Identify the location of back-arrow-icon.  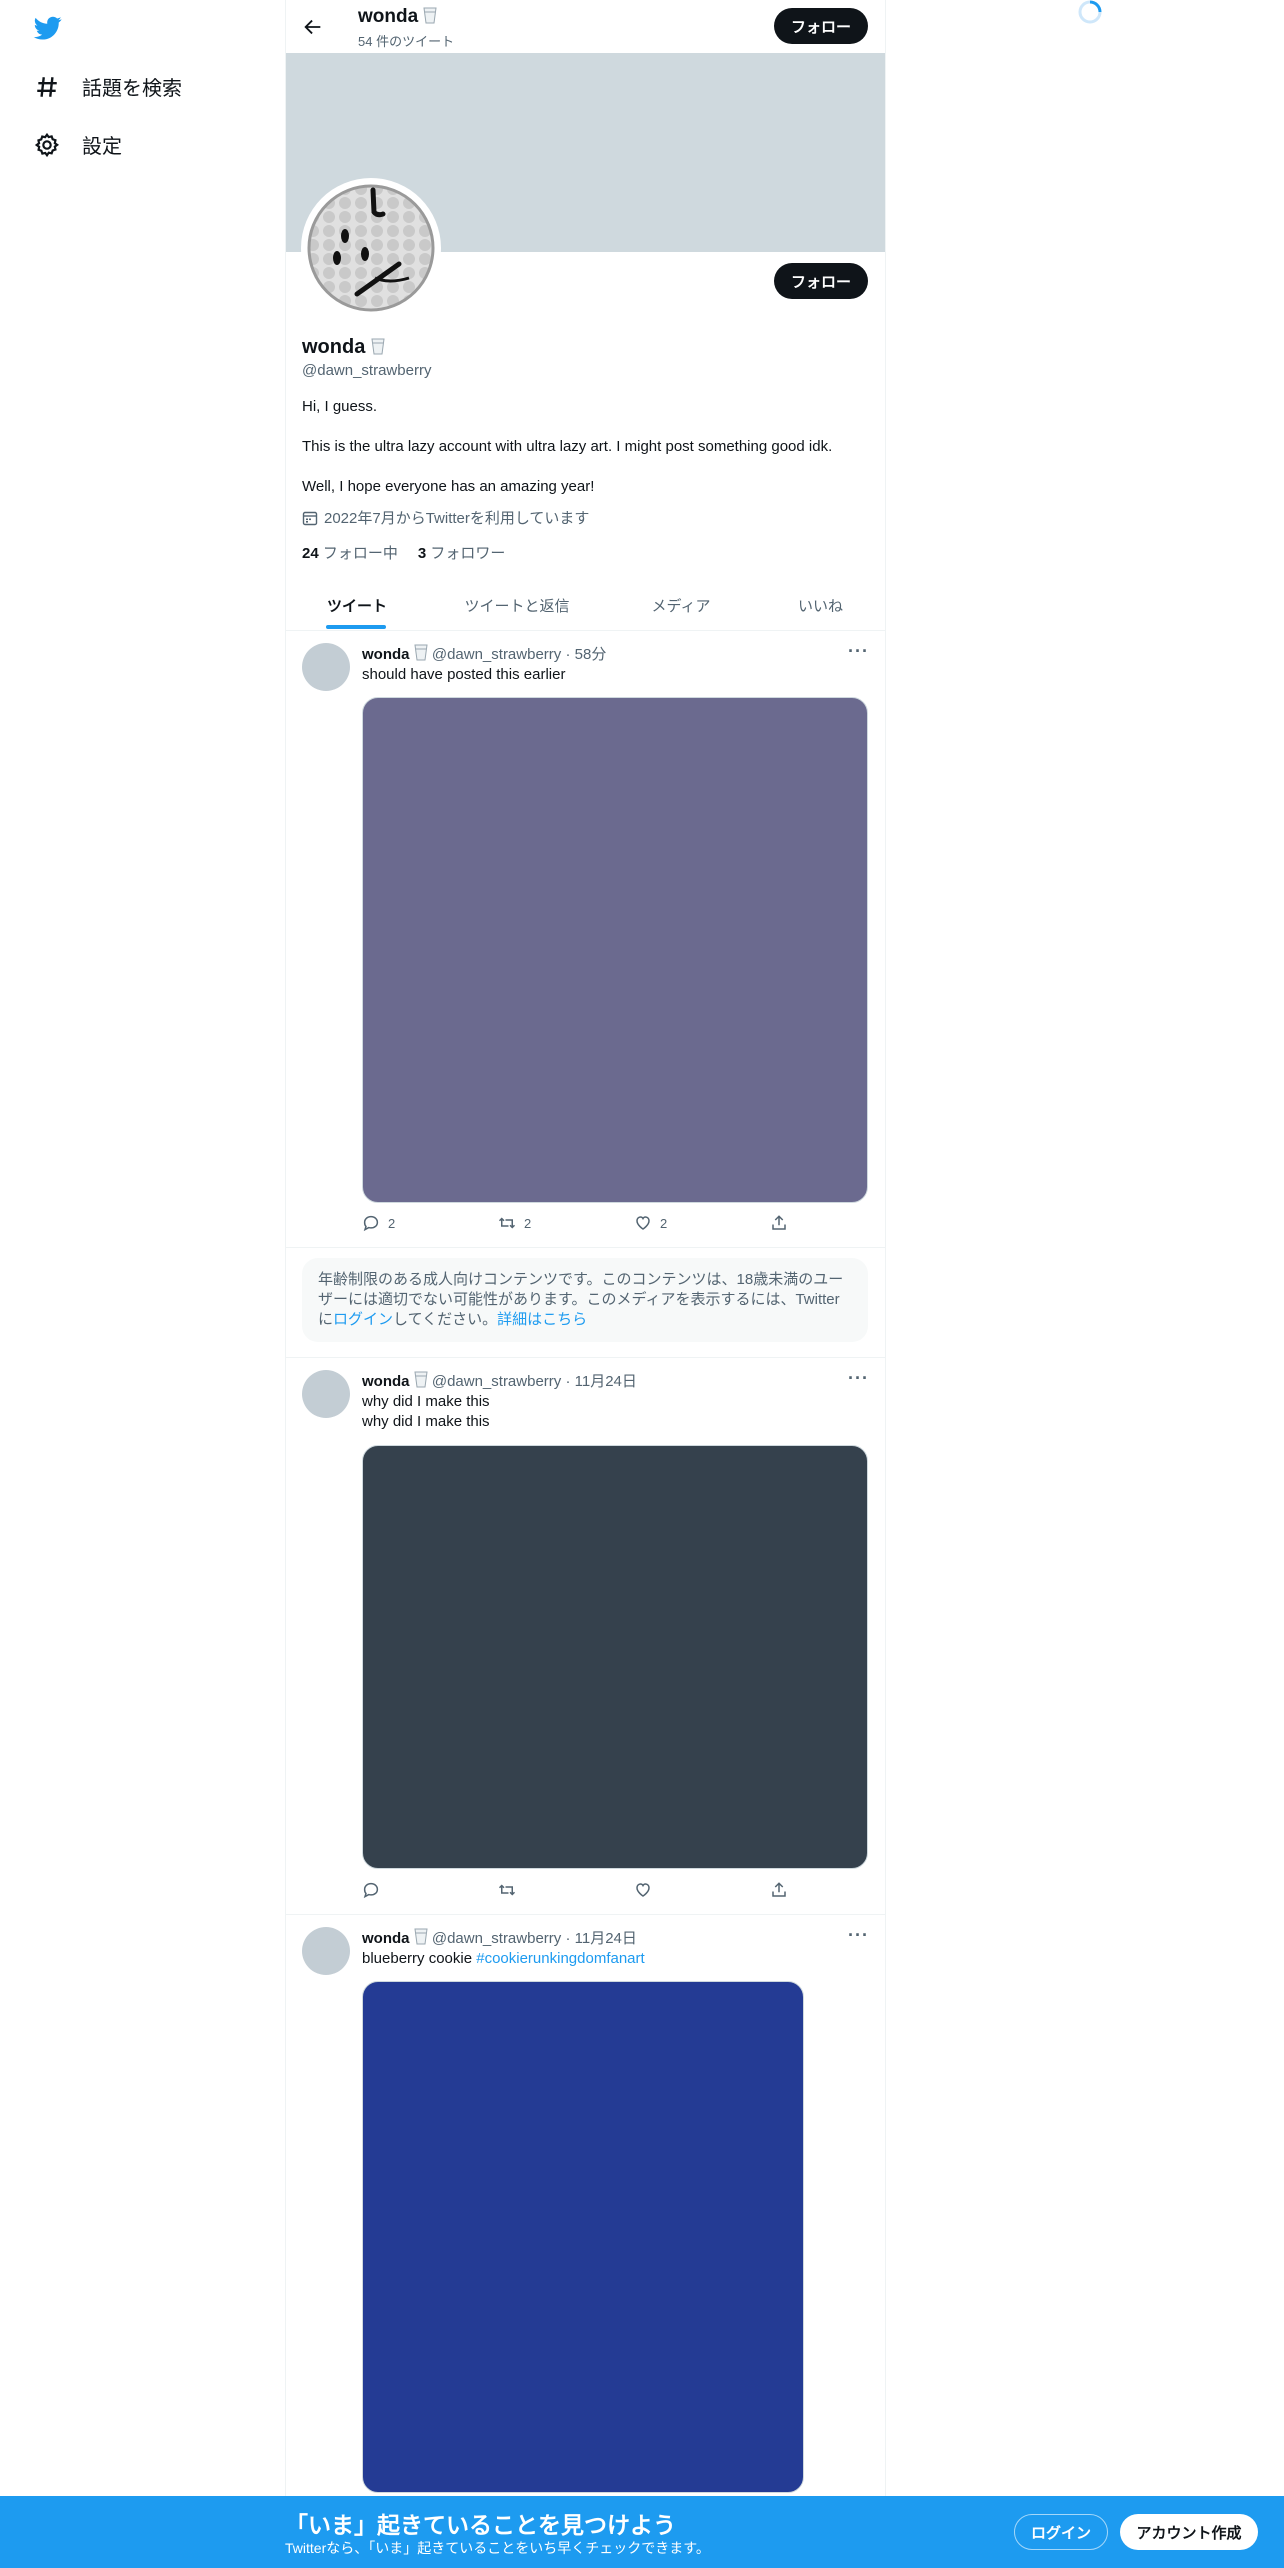
(313, 27).